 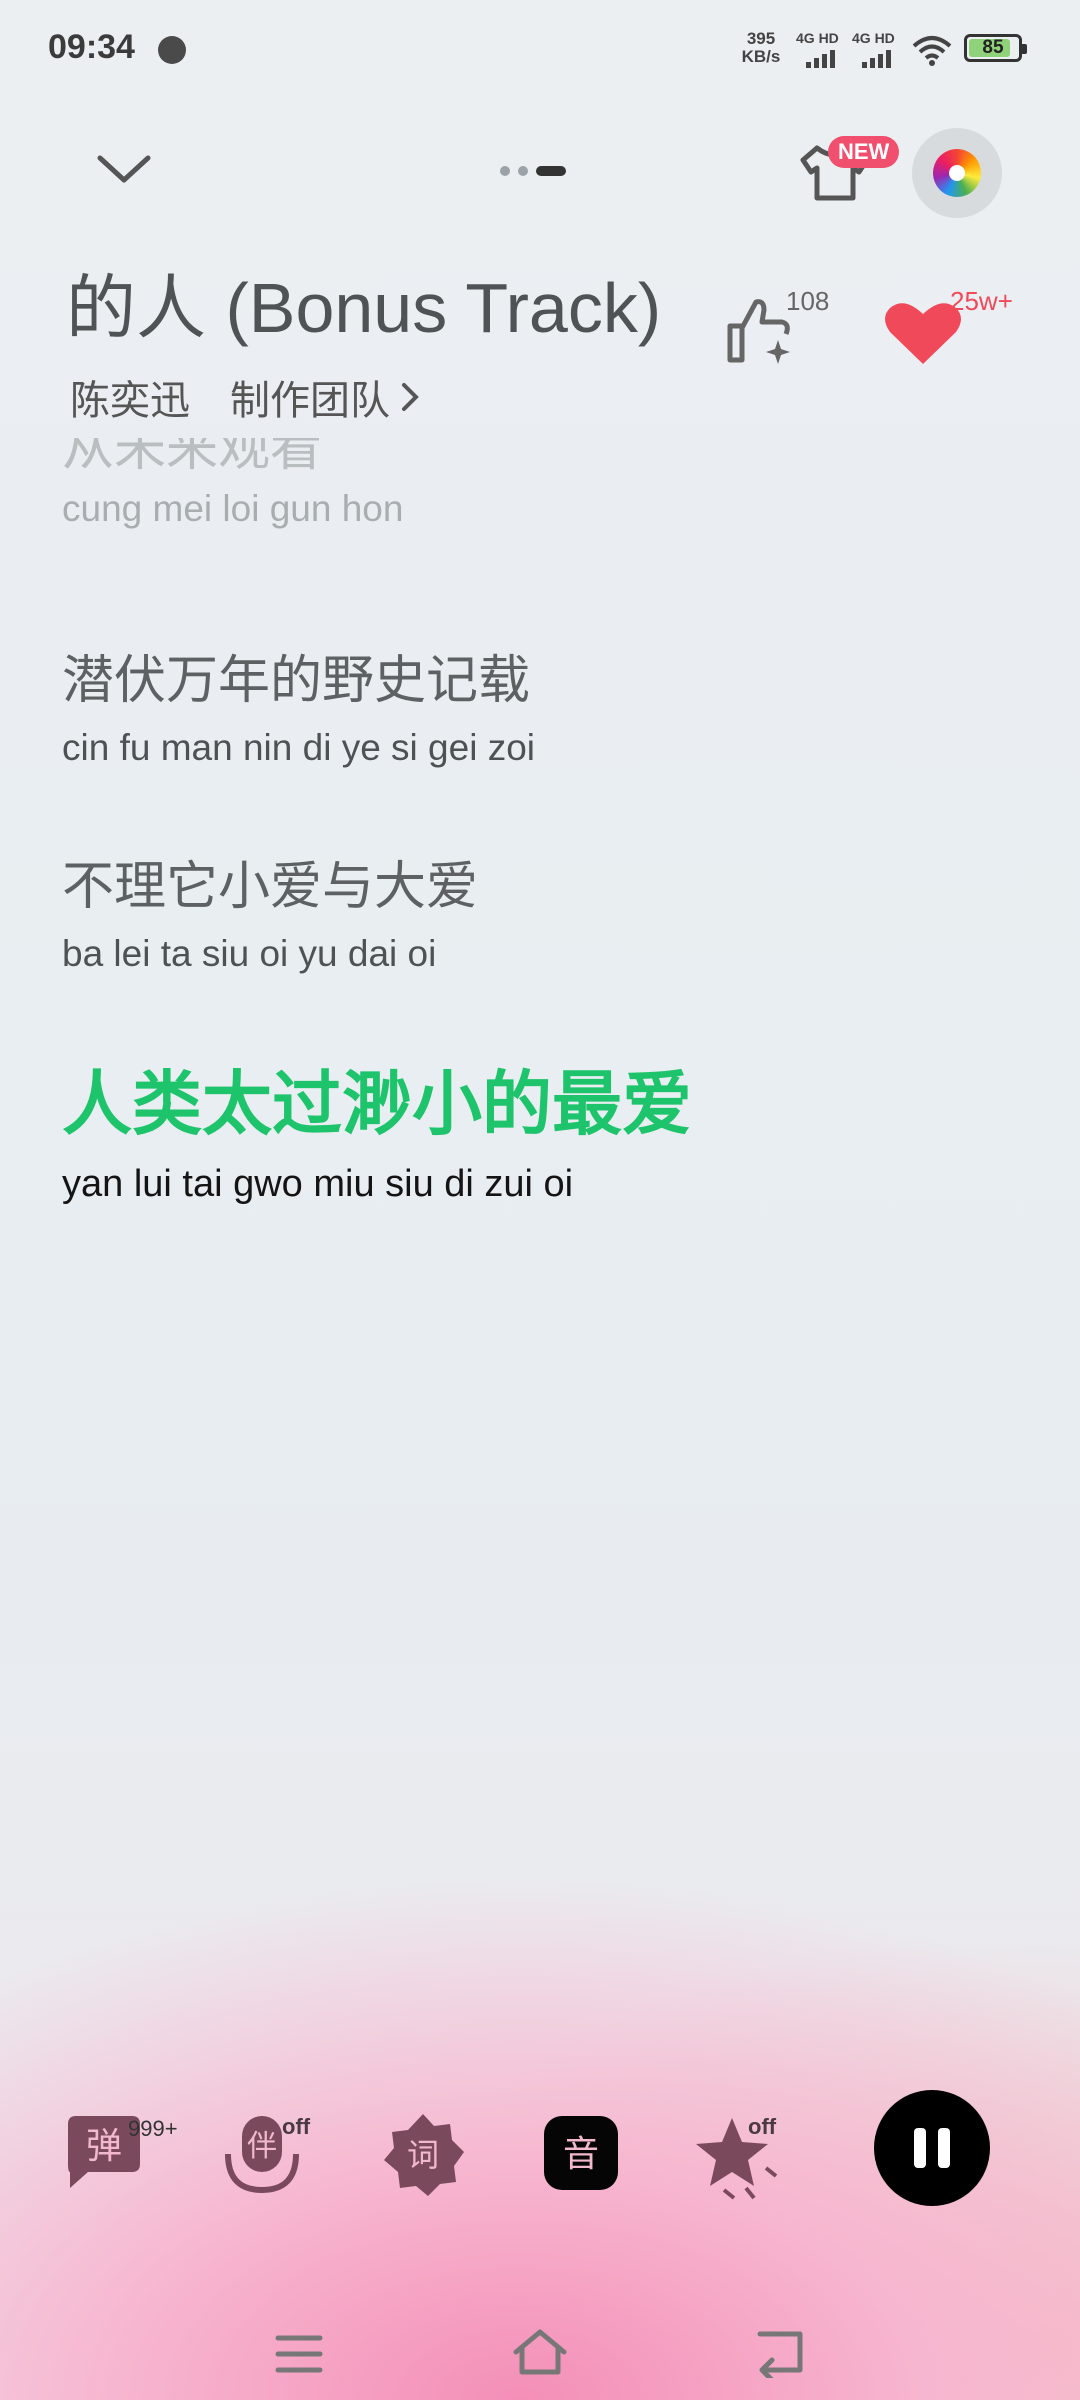 I want to click on network-speed-unit: KB/s, so click(x=761, y=56).